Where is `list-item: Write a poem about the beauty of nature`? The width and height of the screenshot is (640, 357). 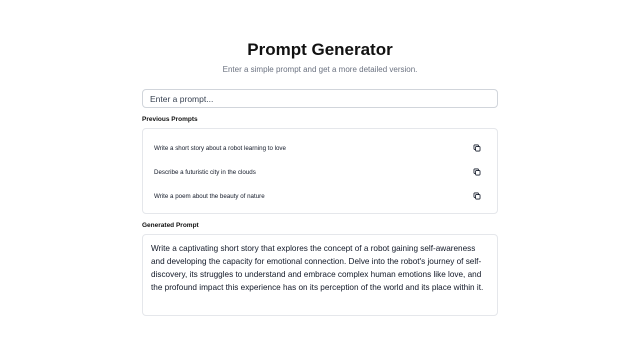
list-item: Write a poem about the beauty of nature is located at coordinates (320, 196).